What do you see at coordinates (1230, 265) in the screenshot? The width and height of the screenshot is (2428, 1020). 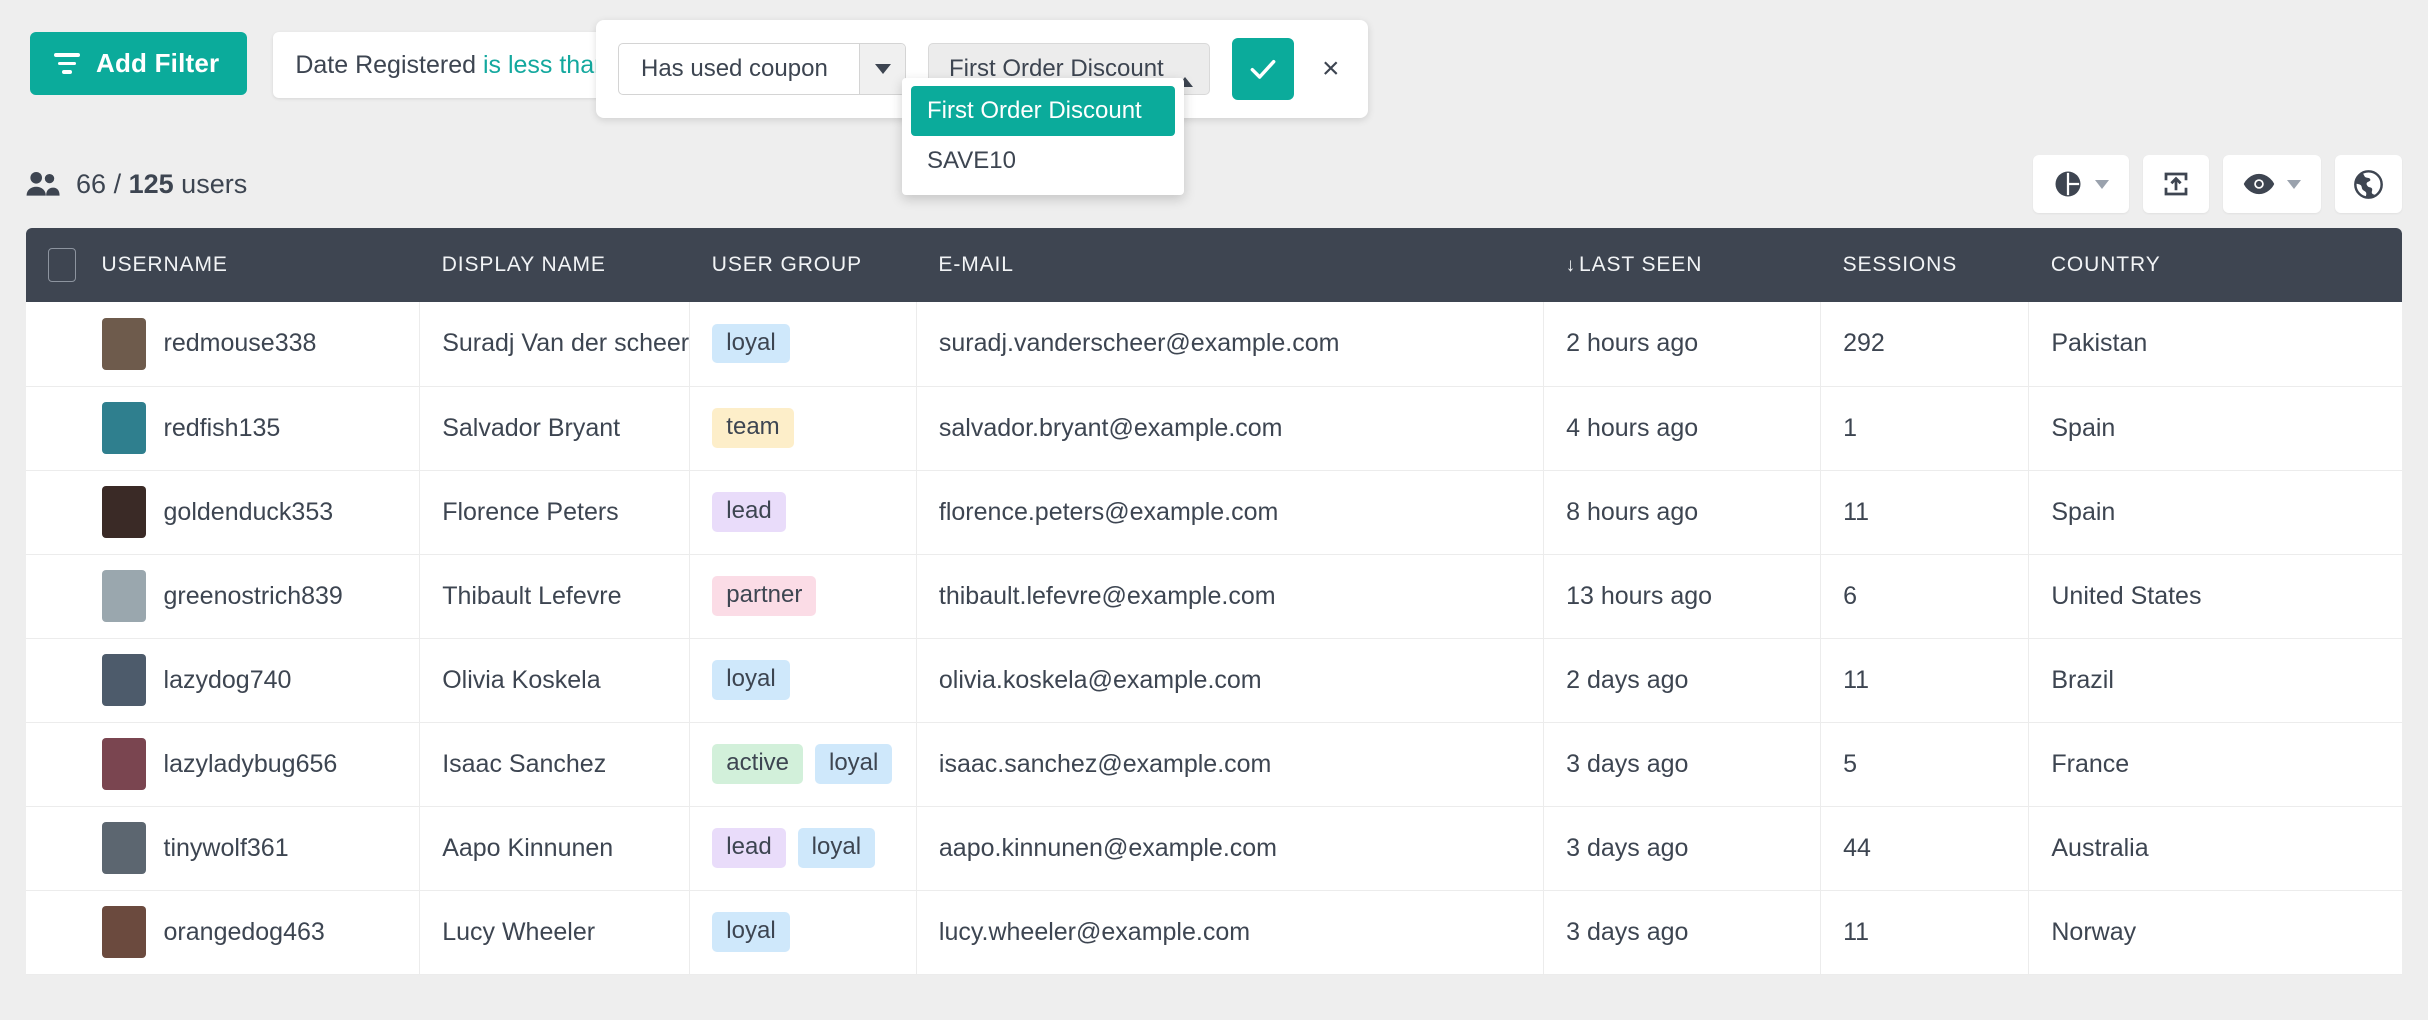 I see `column-header-email: E-MAIL` at bounding box center [1230, 265].